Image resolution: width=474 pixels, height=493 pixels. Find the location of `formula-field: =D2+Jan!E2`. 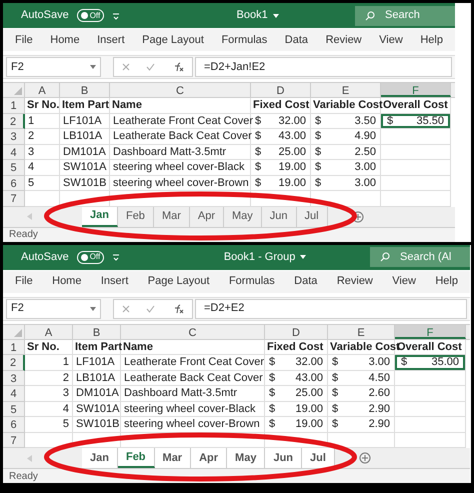

formula-field: =D2+Jan!E2 is located at coordinates (323, 67).